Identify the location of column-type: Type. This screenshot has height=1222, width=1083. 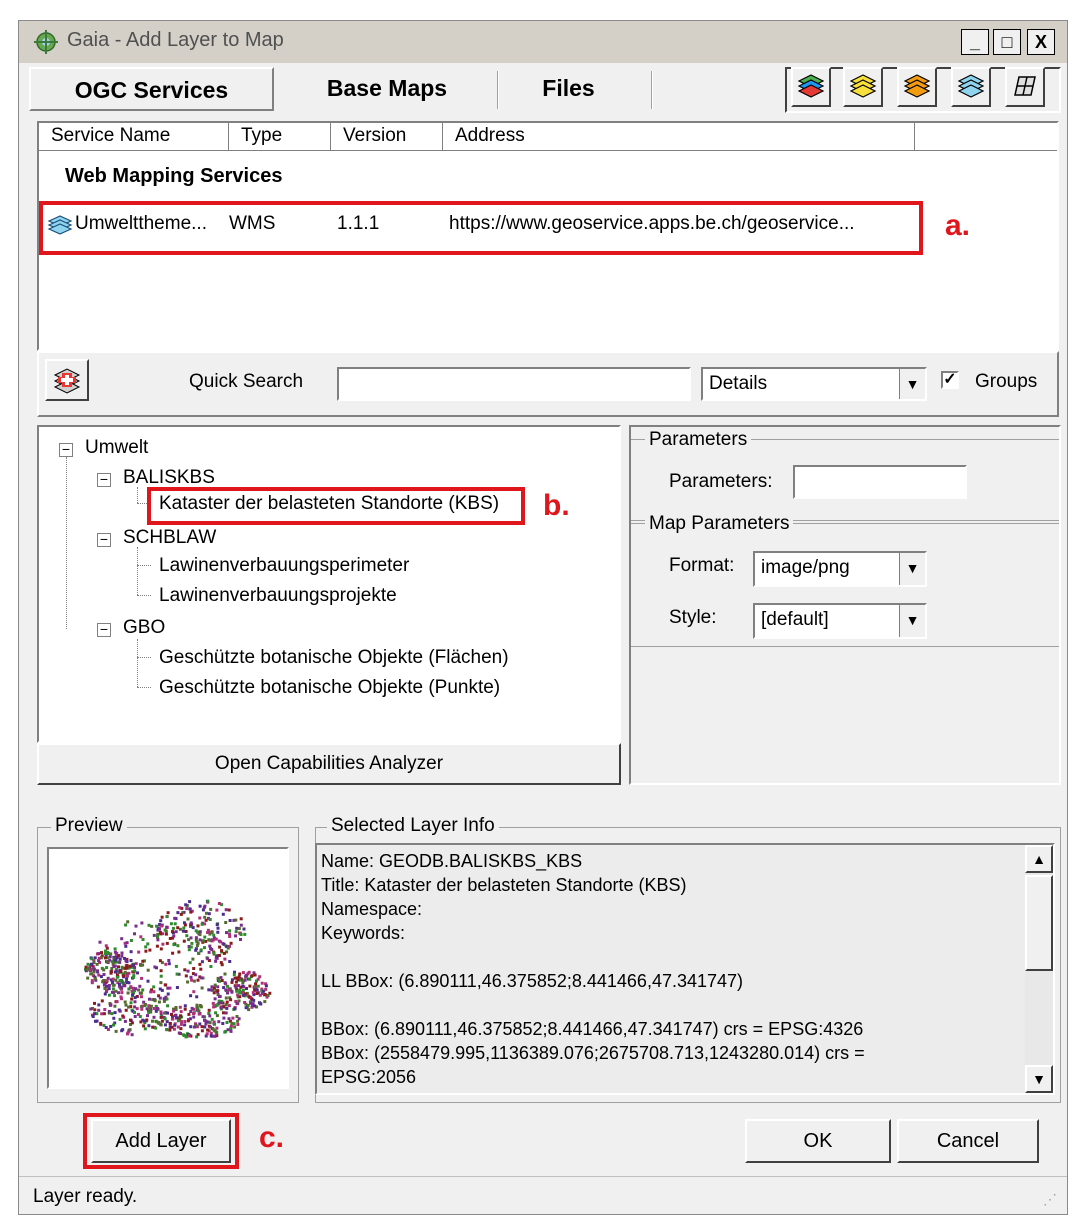
(280, 137).